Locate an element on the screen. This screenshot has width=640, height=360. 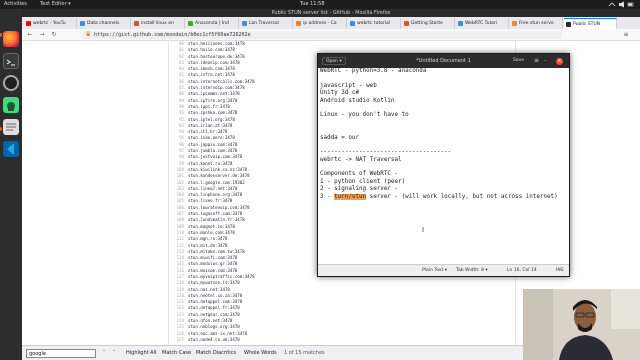
gist-line-text: stun.l.google.com:19302 is located at coordinates (216, 182).